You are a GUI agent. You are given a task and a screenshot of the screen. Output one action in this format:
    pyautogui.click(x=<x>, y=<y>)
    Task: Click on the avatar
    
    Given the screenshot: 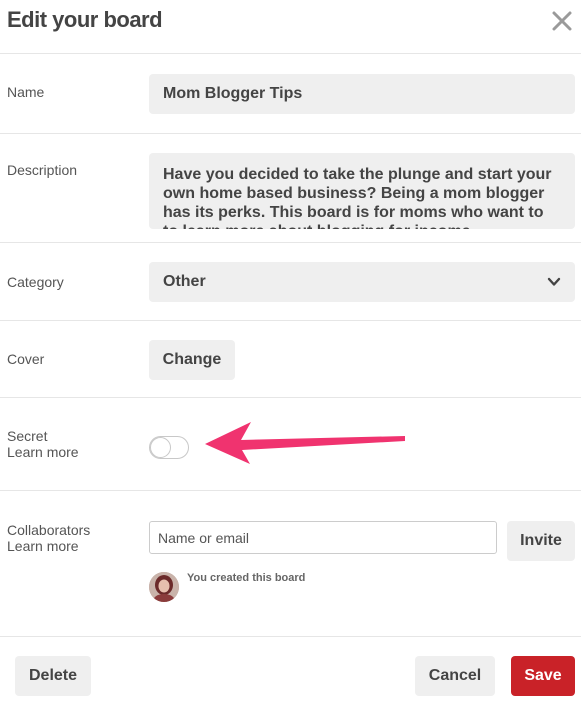 What is the action you would take?
    pyautogui.click(x=164, y=587)
    